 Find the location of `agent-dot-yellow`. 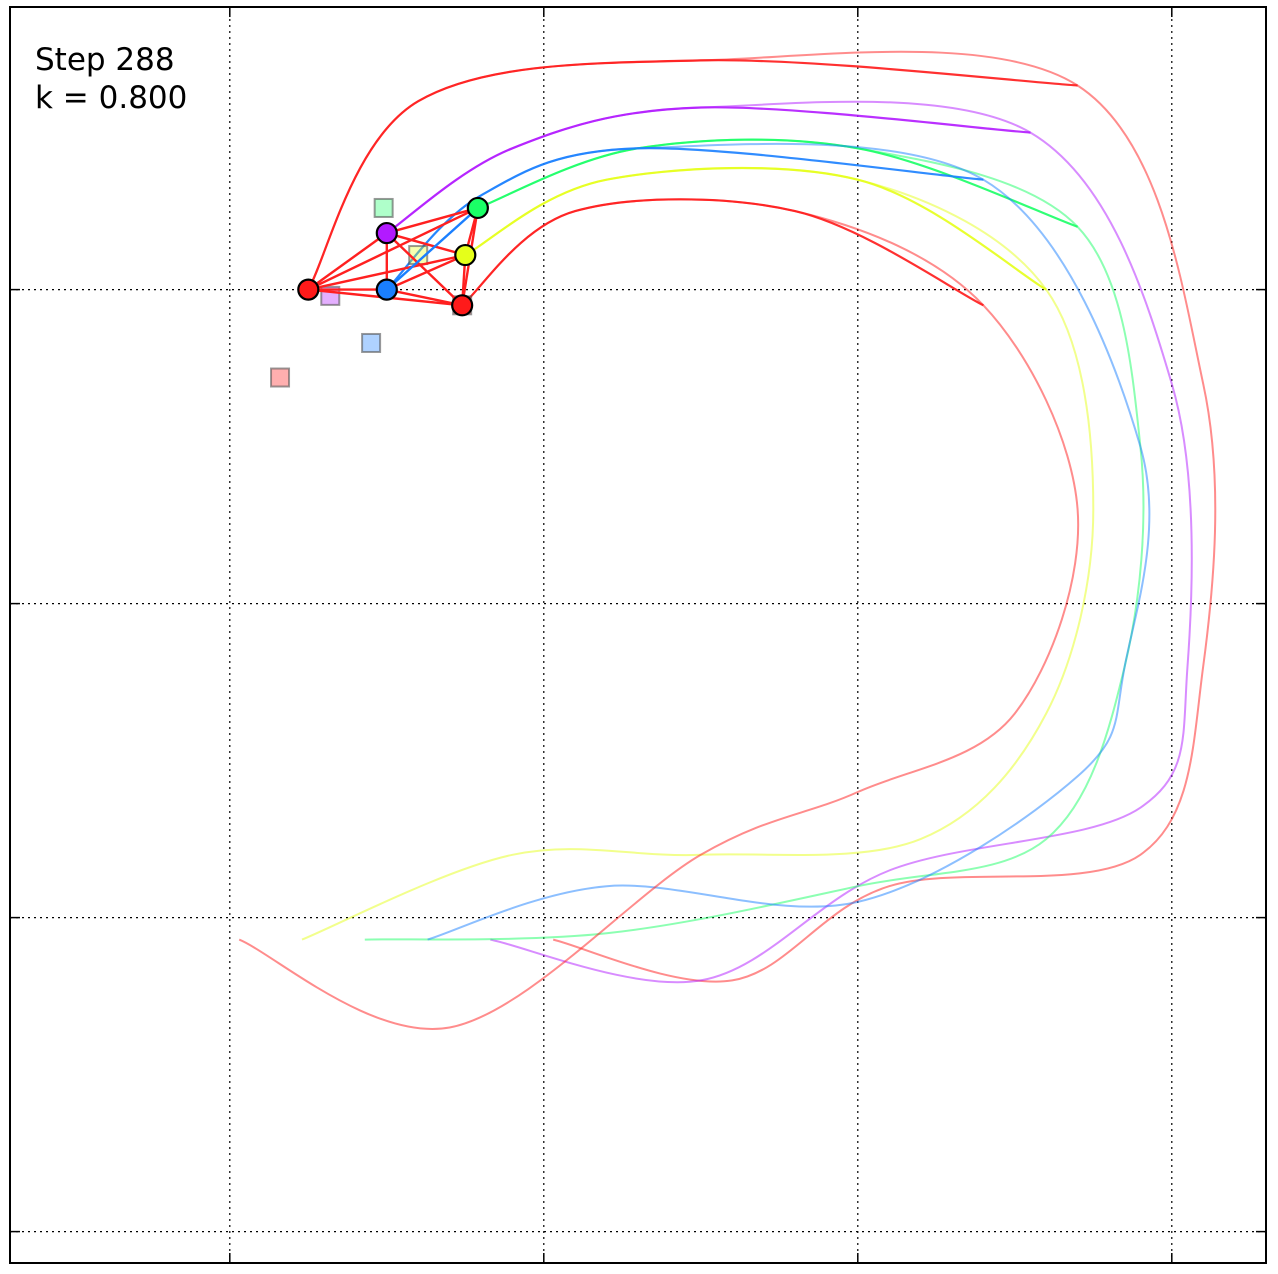

agent-dot-yellow is located at coordinates (465, 255).